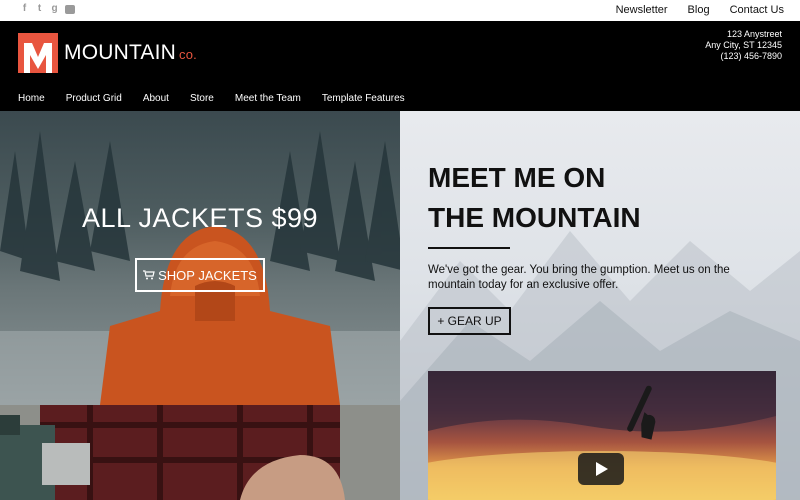 The height and width of the screenshot is (500, 800). I want to click on play-icon, so click(601, 469).